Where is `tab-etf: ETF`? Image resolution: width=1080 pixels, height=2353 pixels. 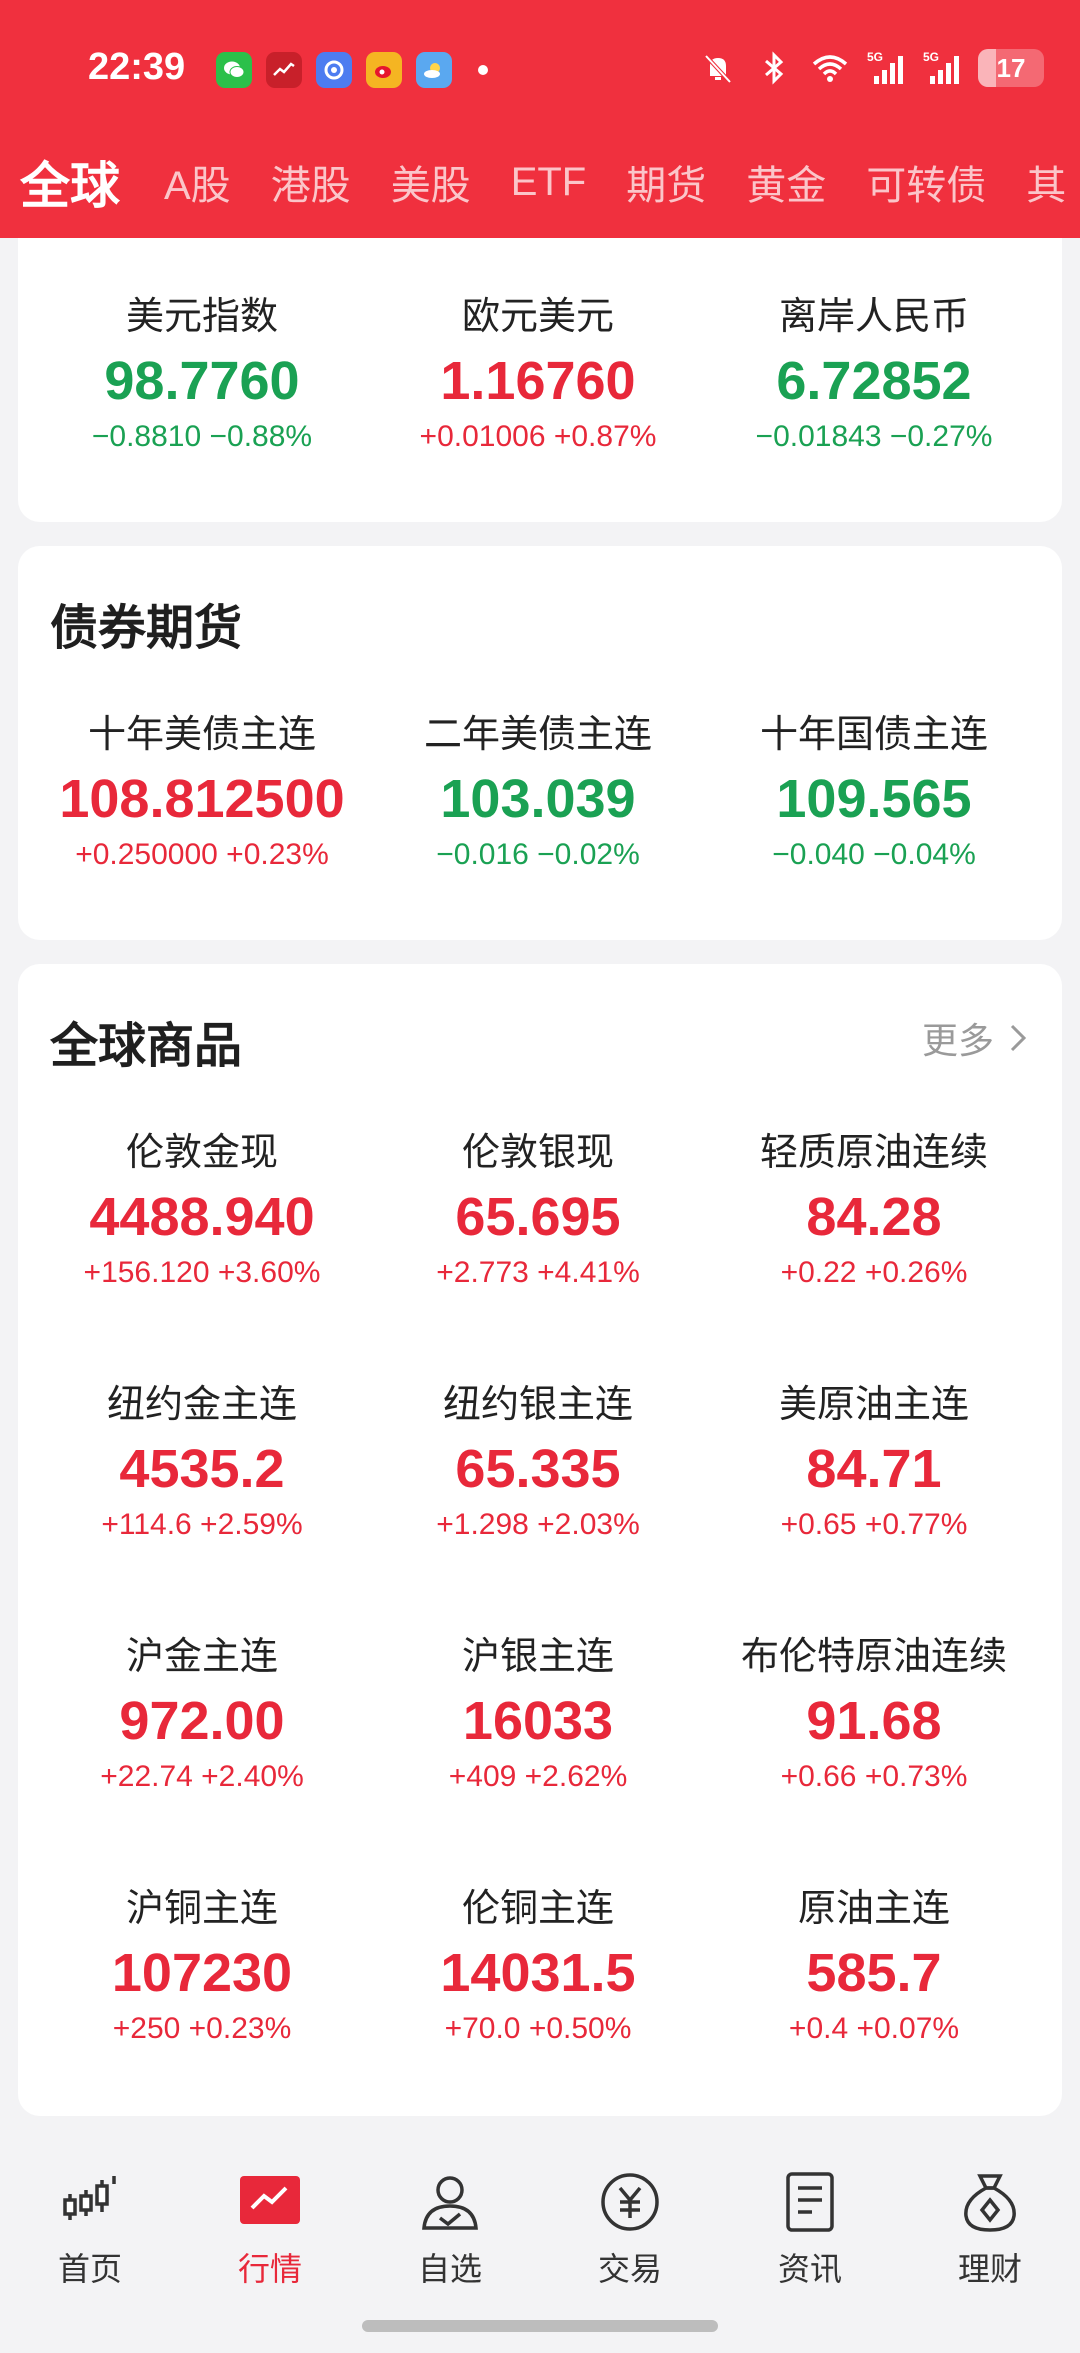
tab-etf: ETF is located at coordinates (549, 182).